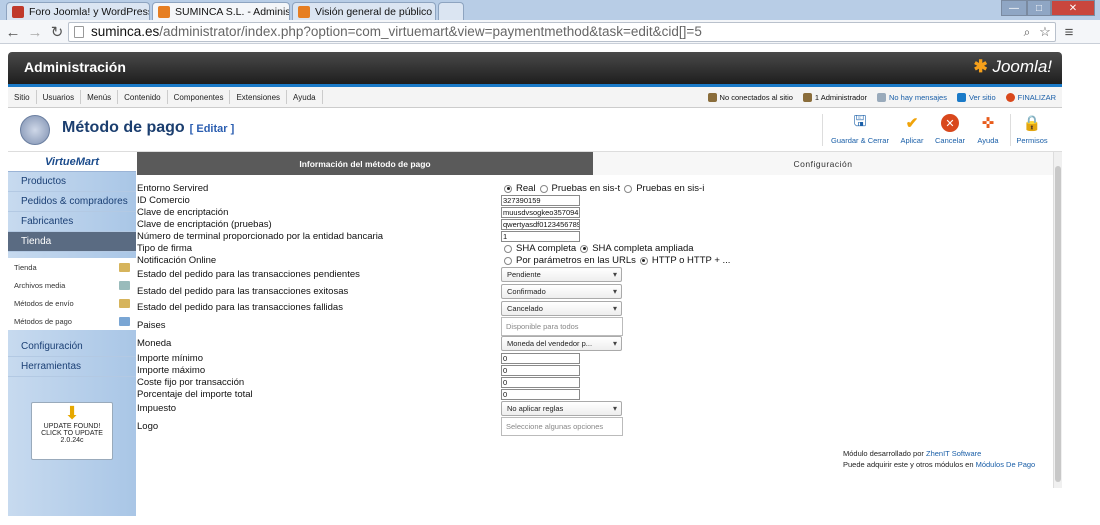  Describe the element at coordinates (170, 358) in the screenshot. I see `label-importe-min: Importe mínimo` at that location.